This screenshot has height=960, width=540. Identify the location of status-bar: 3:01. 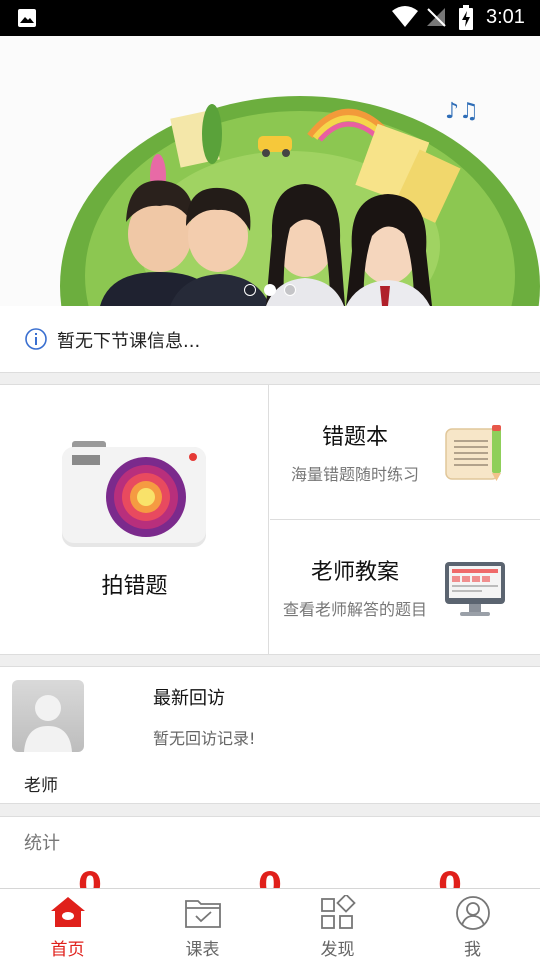
(270, 18).